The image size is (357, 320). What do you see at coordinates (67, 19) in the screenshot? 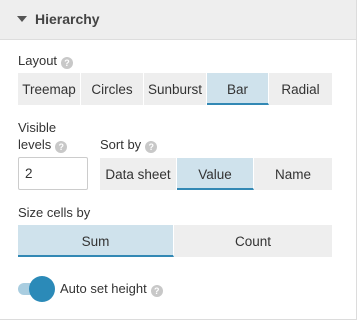
I see `section-title: Hierarchy` at bounding box center [67, 19].